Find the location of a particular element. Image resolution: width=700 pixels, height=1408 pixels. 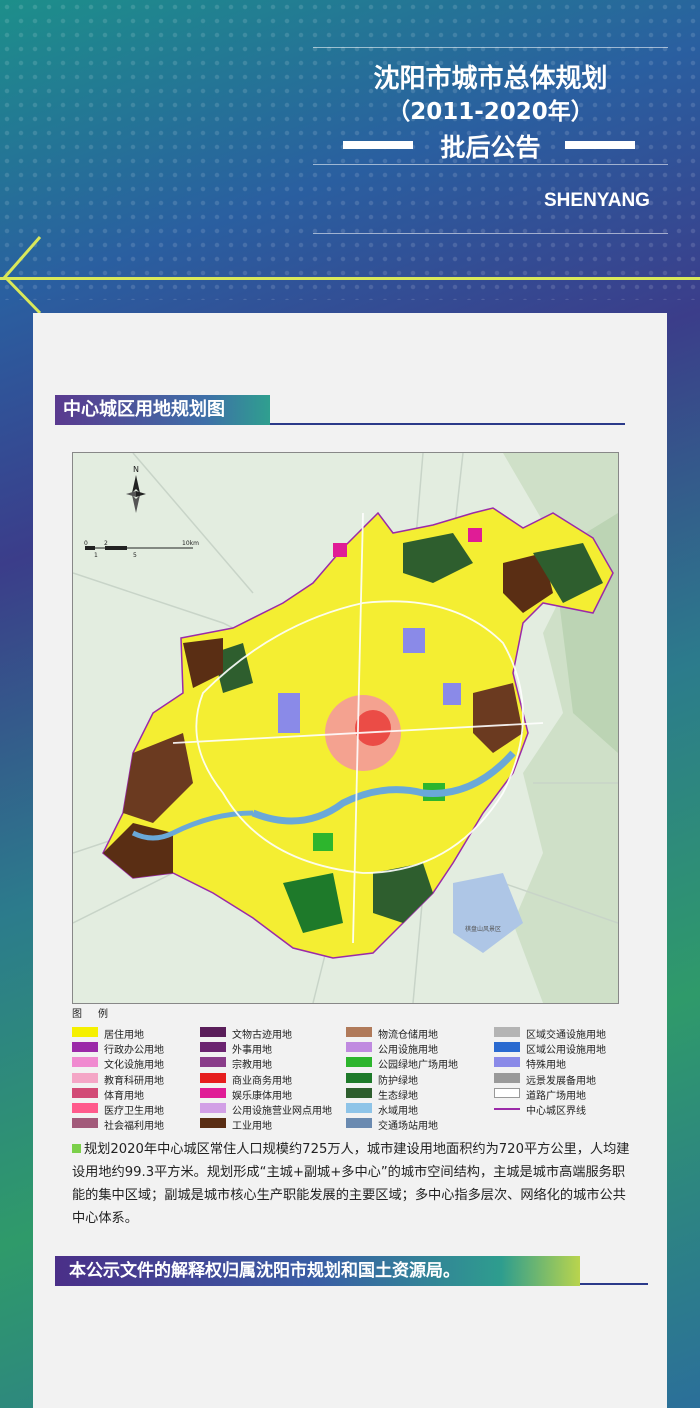

legend-label: 外事用地 is located at coordinates (252, 1051).